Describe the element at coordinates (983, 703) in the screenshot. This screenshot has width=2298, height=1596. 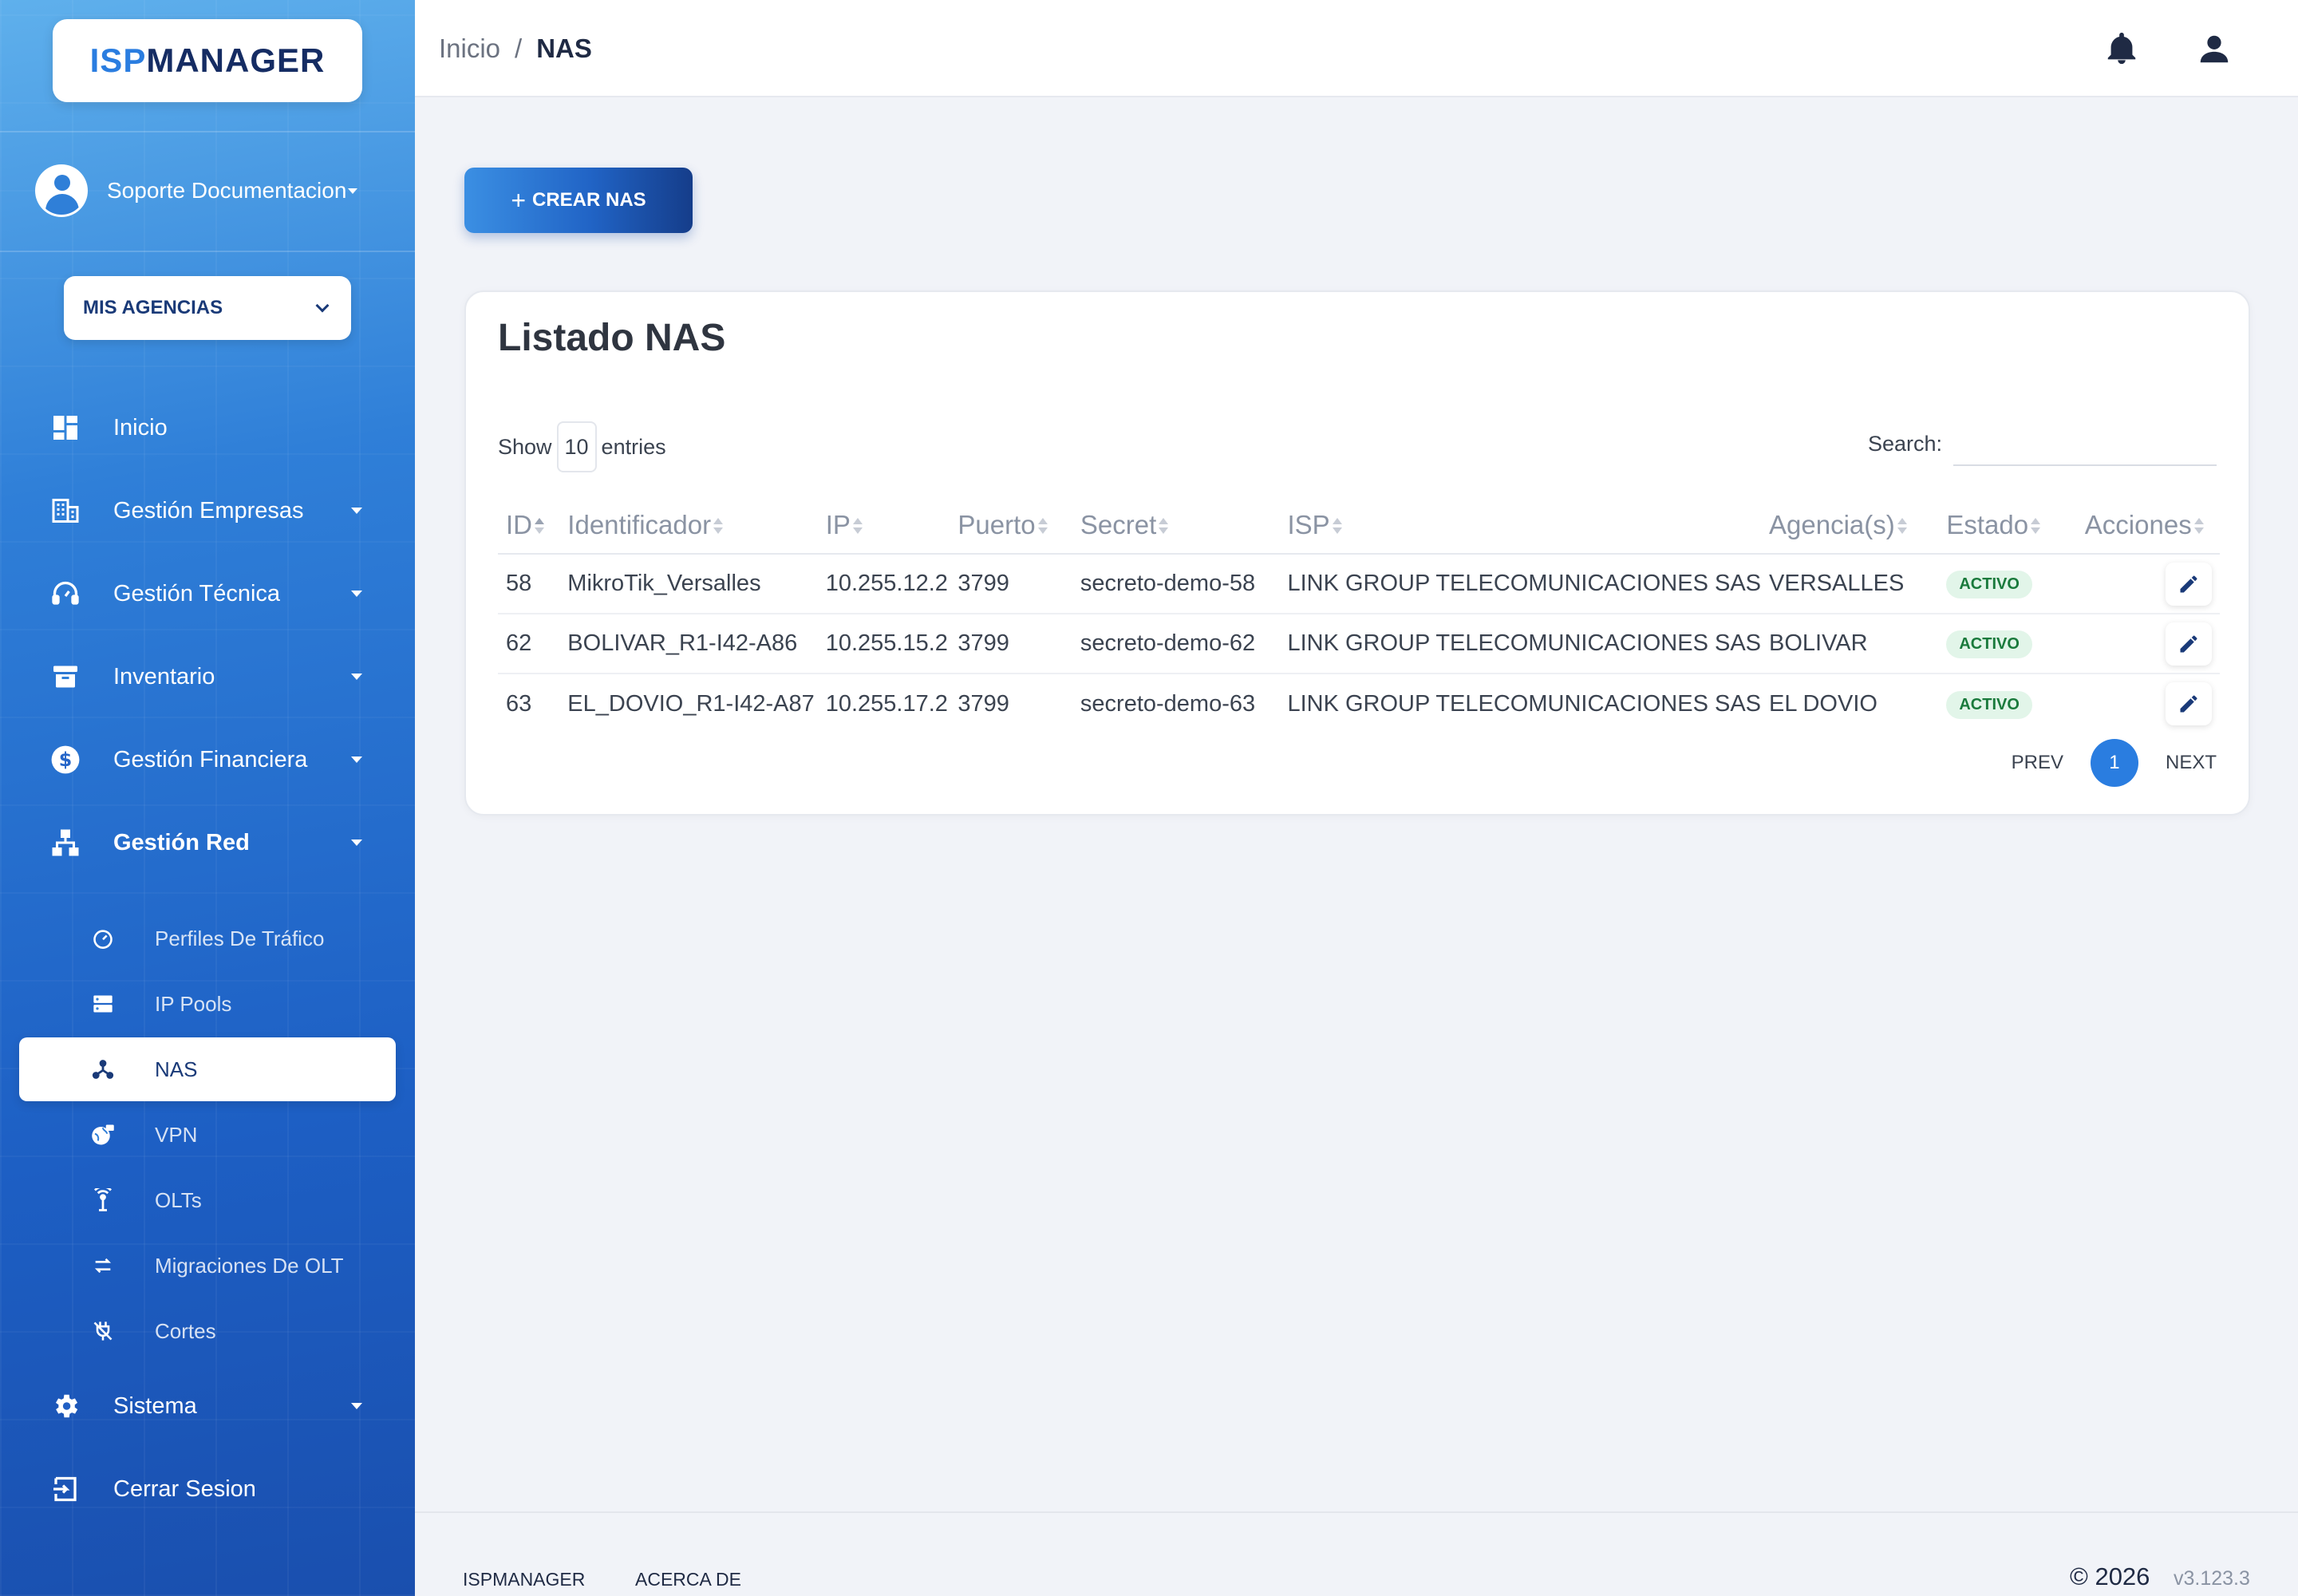
I see `cell-puerto: 3799` at that location.